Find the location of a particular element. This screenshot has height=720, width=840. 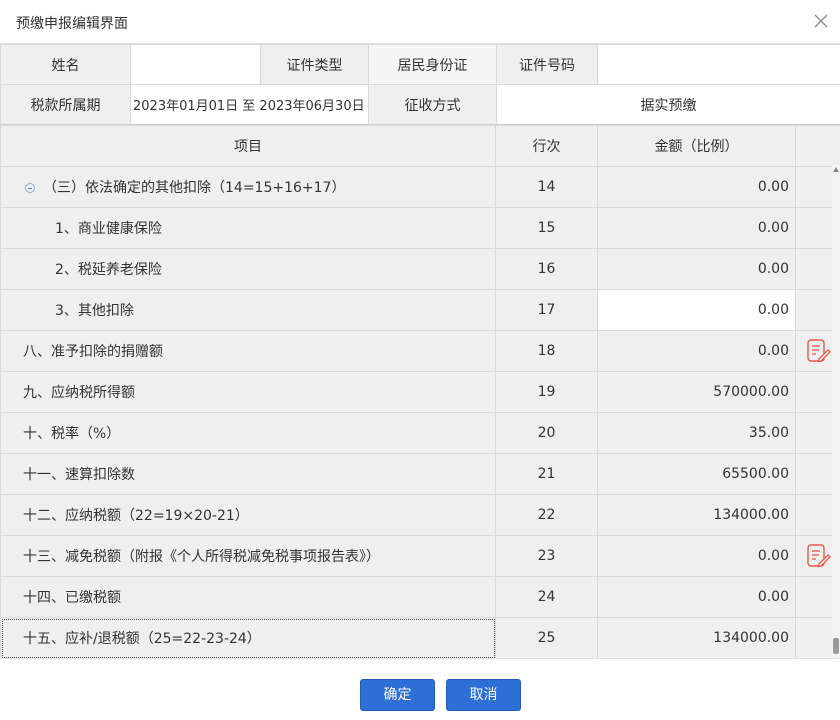

row-line: 20 is located at coordinates (546, 433).